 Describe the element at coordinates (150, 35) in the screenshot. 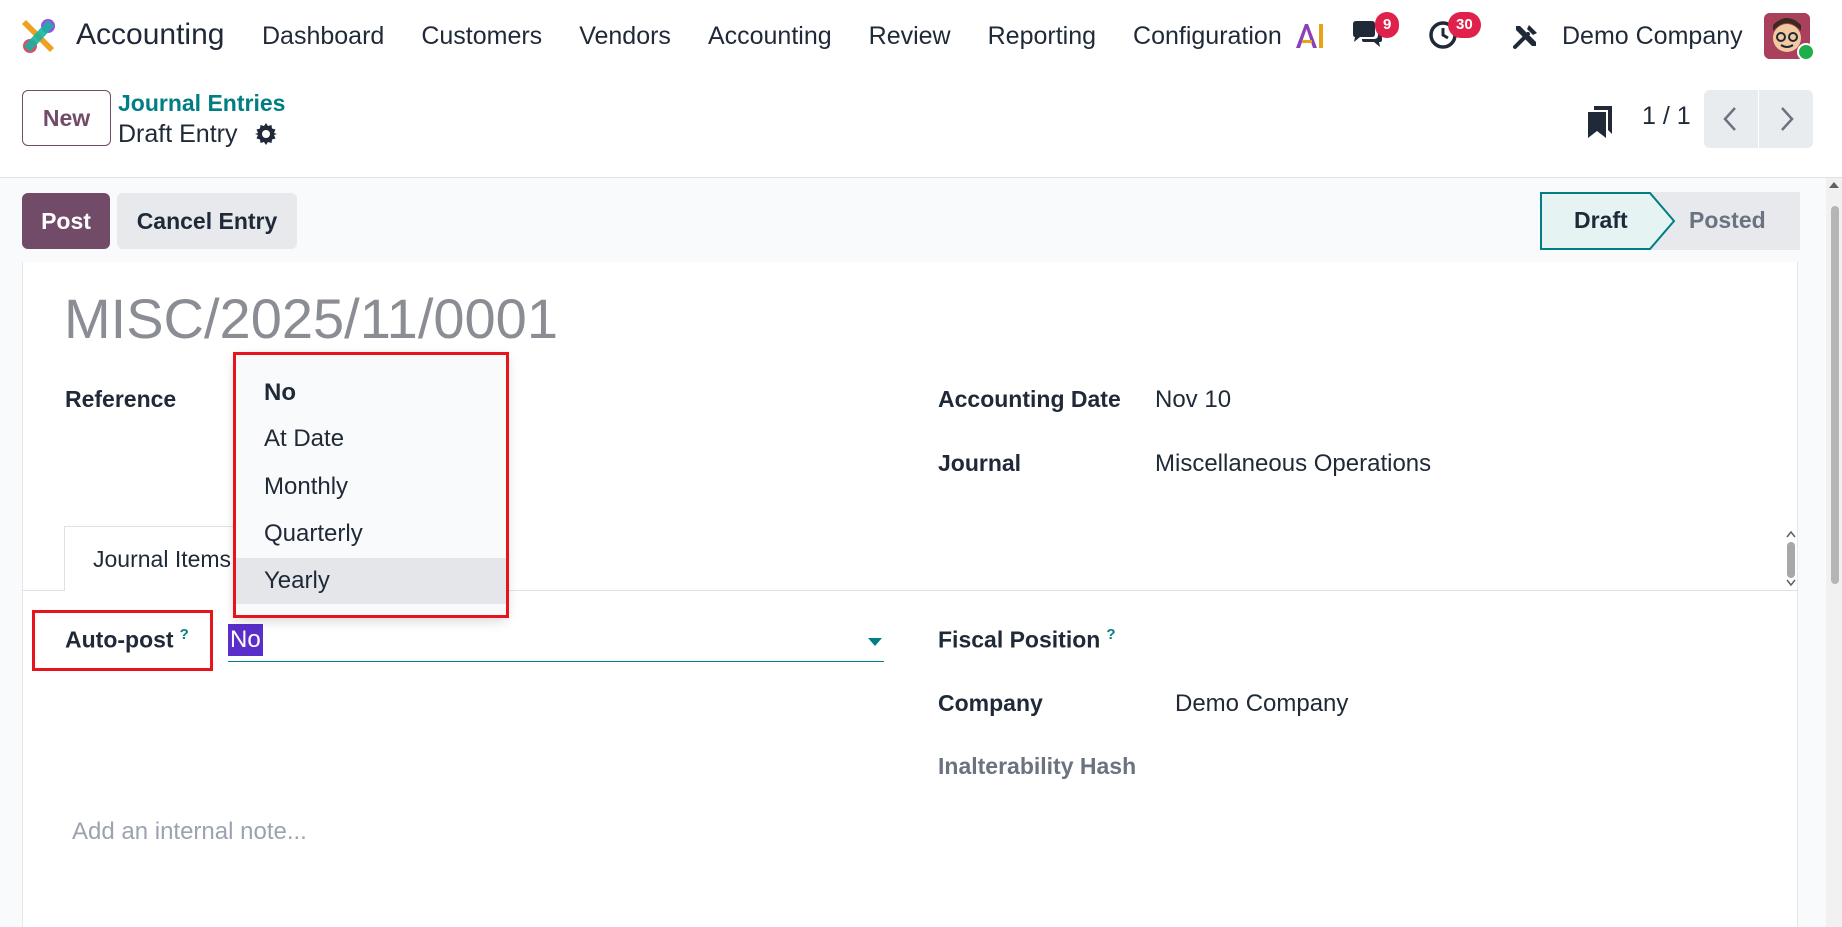

I see `app-name: Accounting` at that location.